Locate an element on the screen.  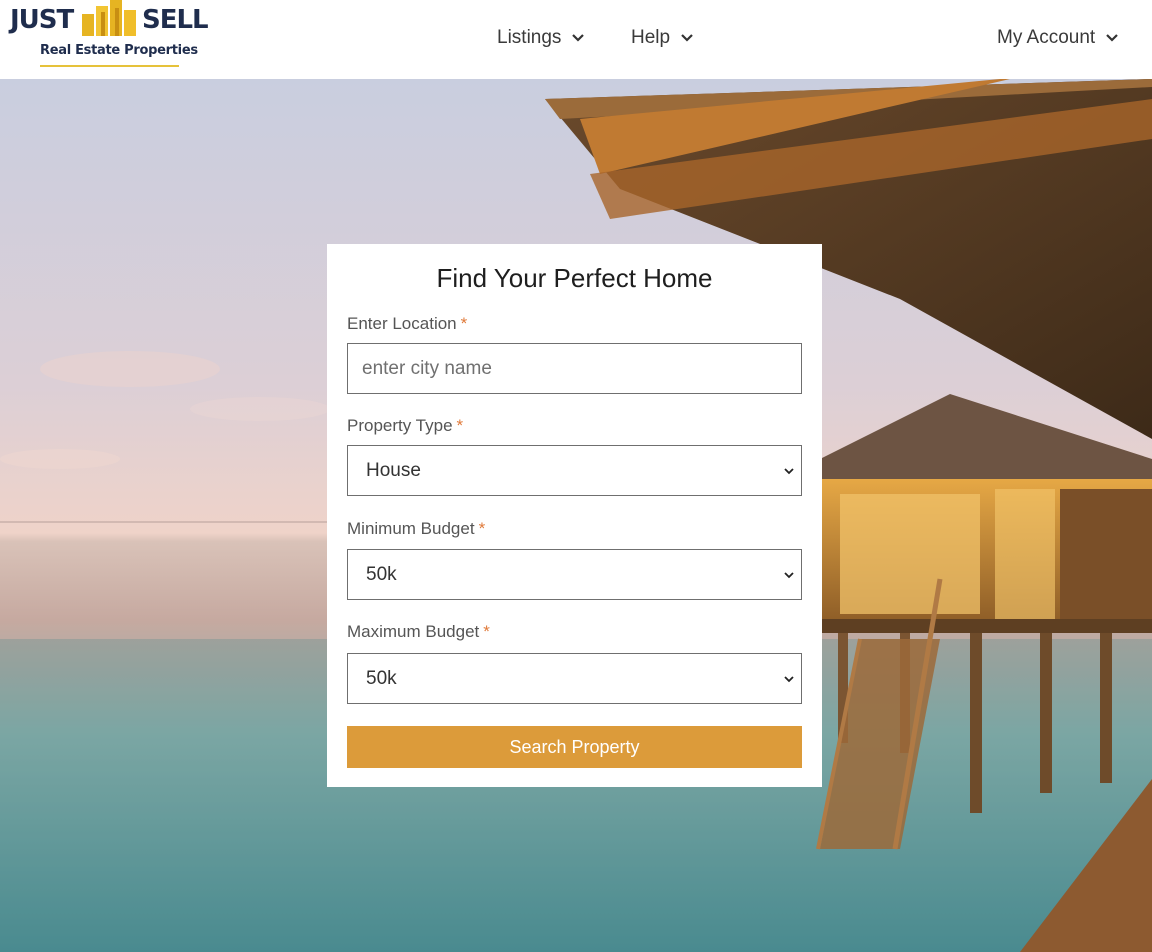
min-budget-label-text: Minimum Budget is located at coordinates (411, 528).